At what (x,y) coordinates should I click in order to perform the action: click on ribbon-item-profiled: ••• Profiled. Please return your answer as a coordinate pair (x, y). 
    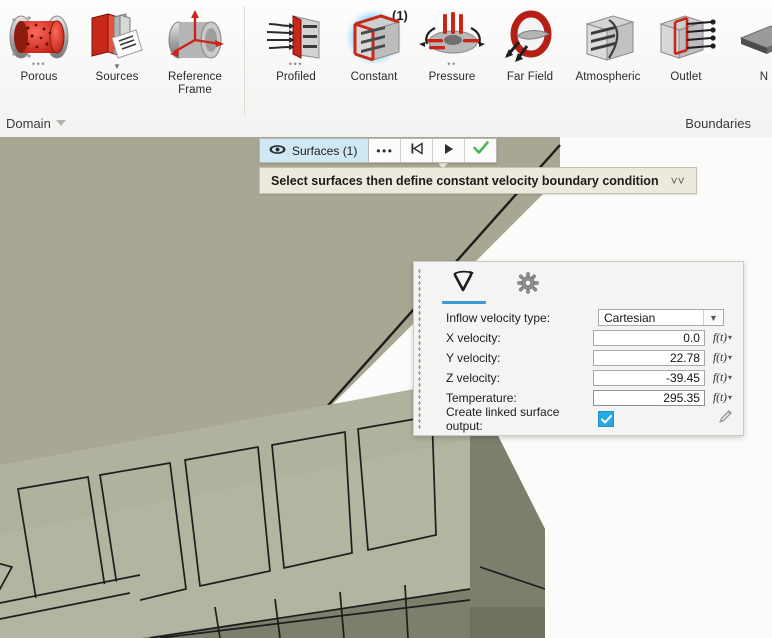
    Looking at the image, I should click on (296, 56).